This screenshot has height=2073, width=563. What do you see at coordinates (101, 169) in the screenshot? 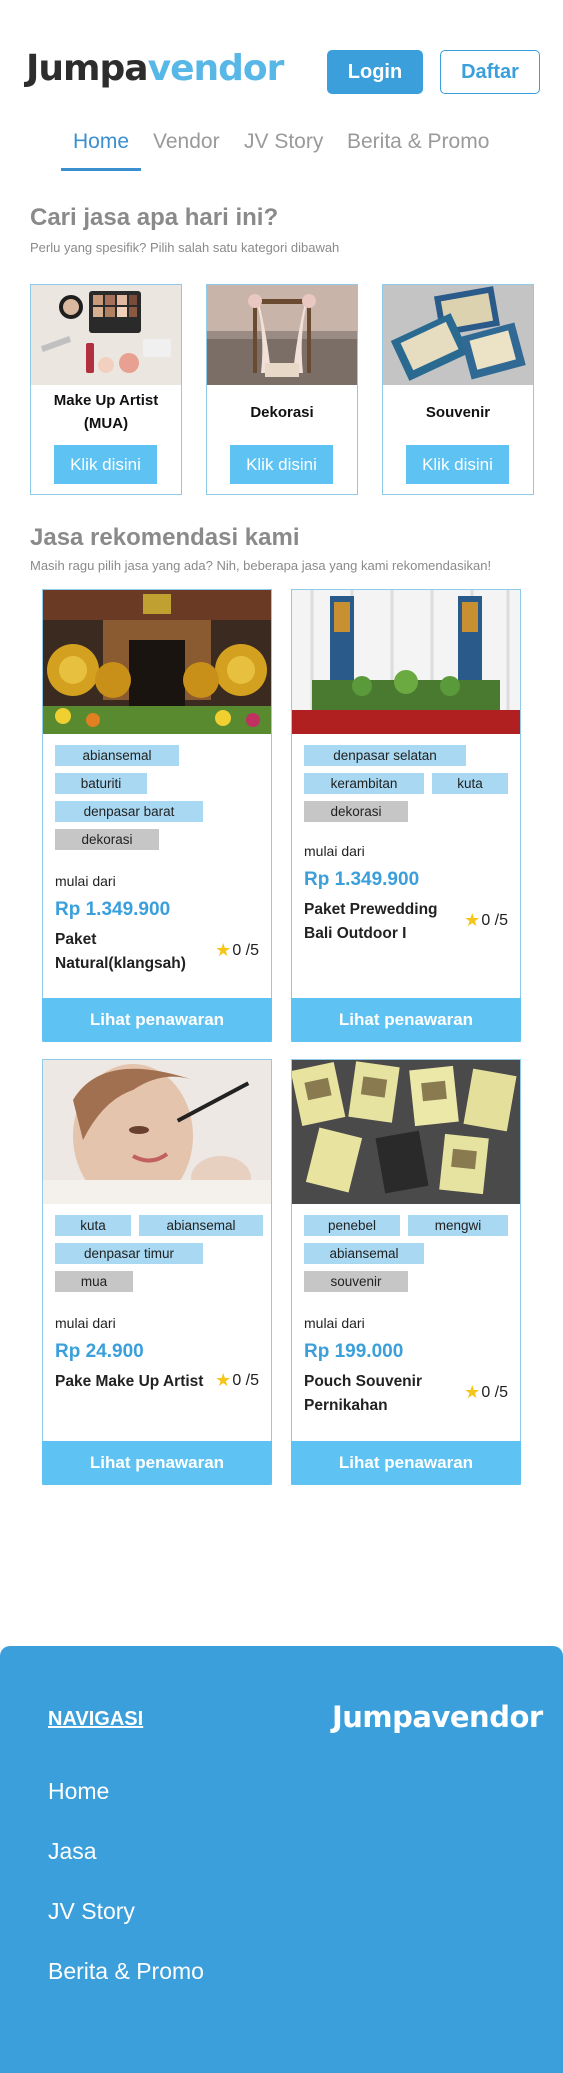
I see `active-tab-indicator` at bounding box center [101, 169].